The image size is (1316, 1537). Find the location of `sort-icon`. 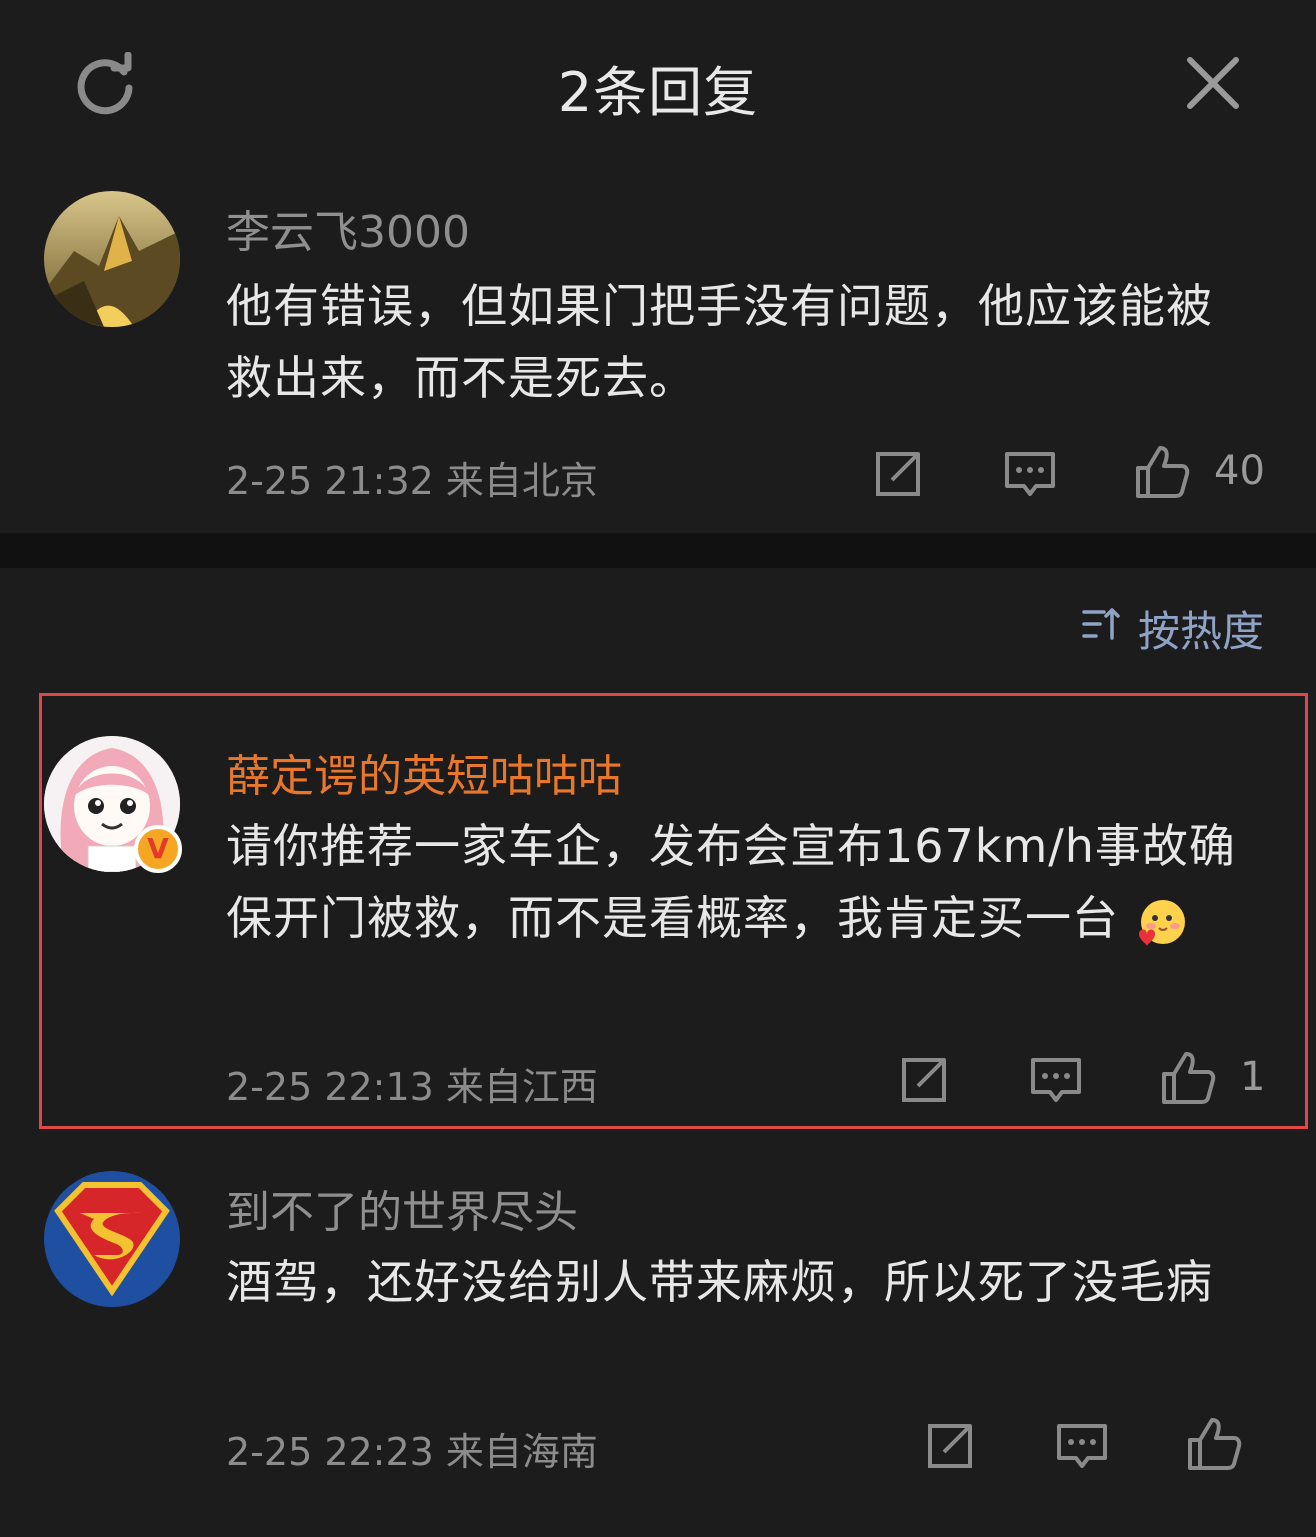

sort-icon is located at coordinates (1102, 629).